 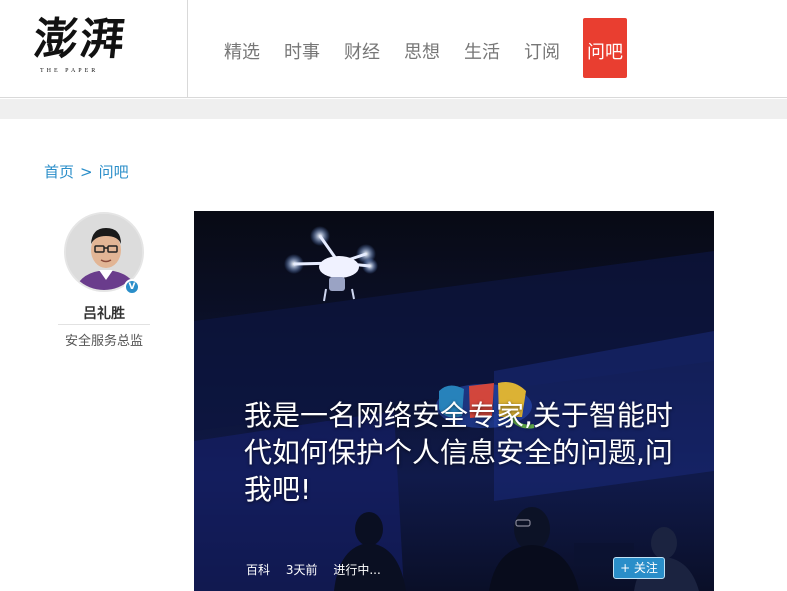 What do you see at coordinates (59, 172) in the screenshot?
I see `breadcrumb-home-link: 首页` at bounding box center [59, 172].